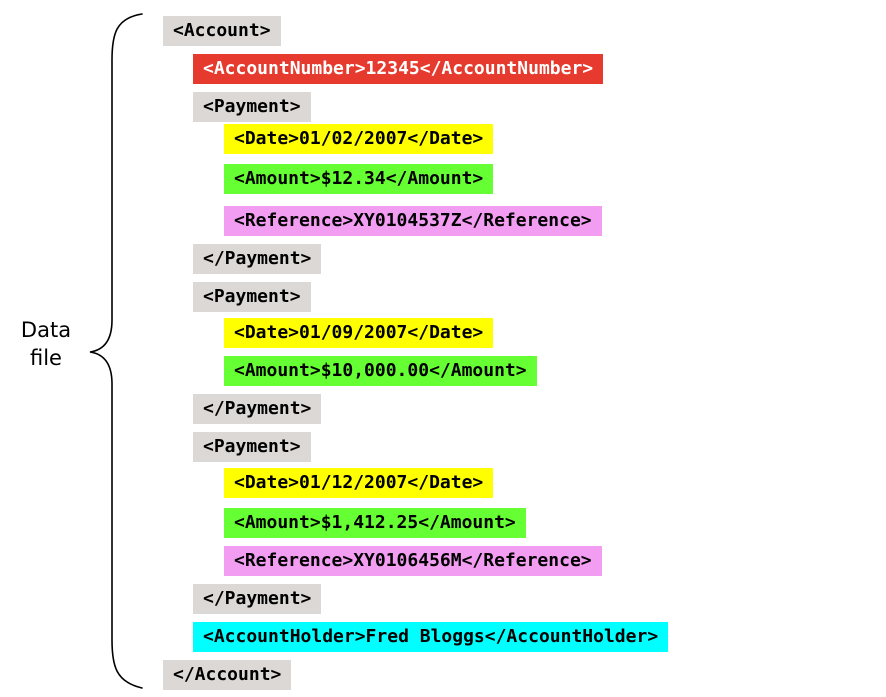  What do you see at coordinates (359, 483) in the screenshot?
I see `payment-3-date-line: <Date>01/12/2007</Date>` at bounding box center [359, 483].